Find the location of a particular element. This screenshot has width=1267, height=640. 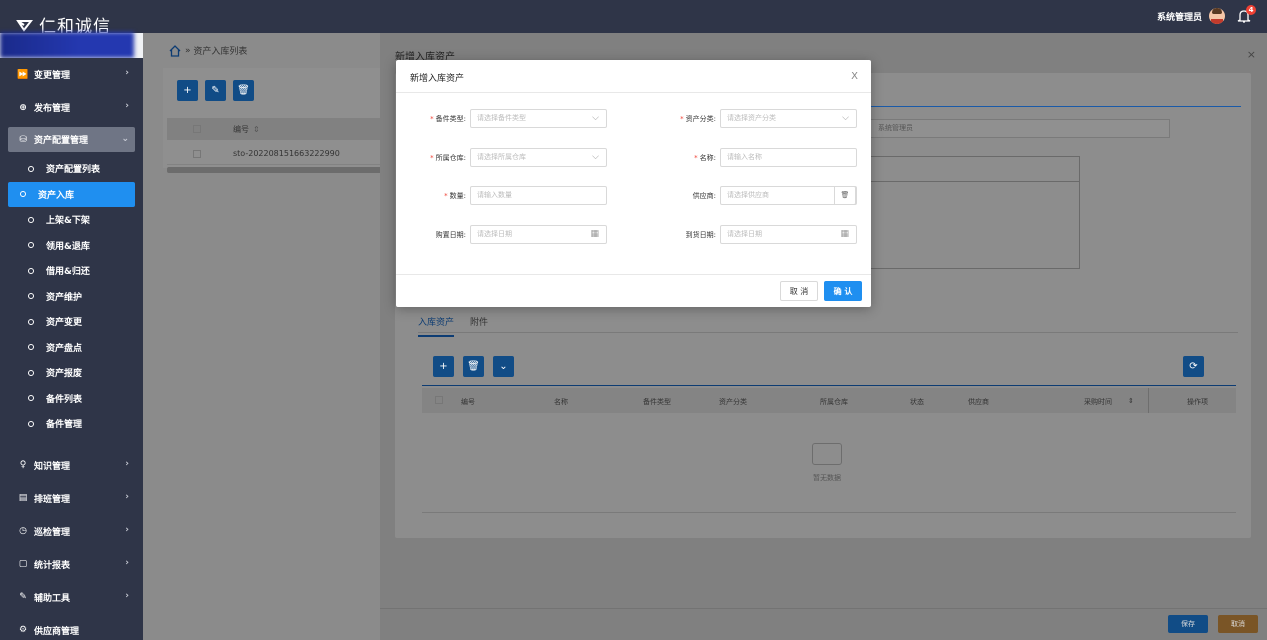

plus-icon: + is located at coordinates (443, 366).